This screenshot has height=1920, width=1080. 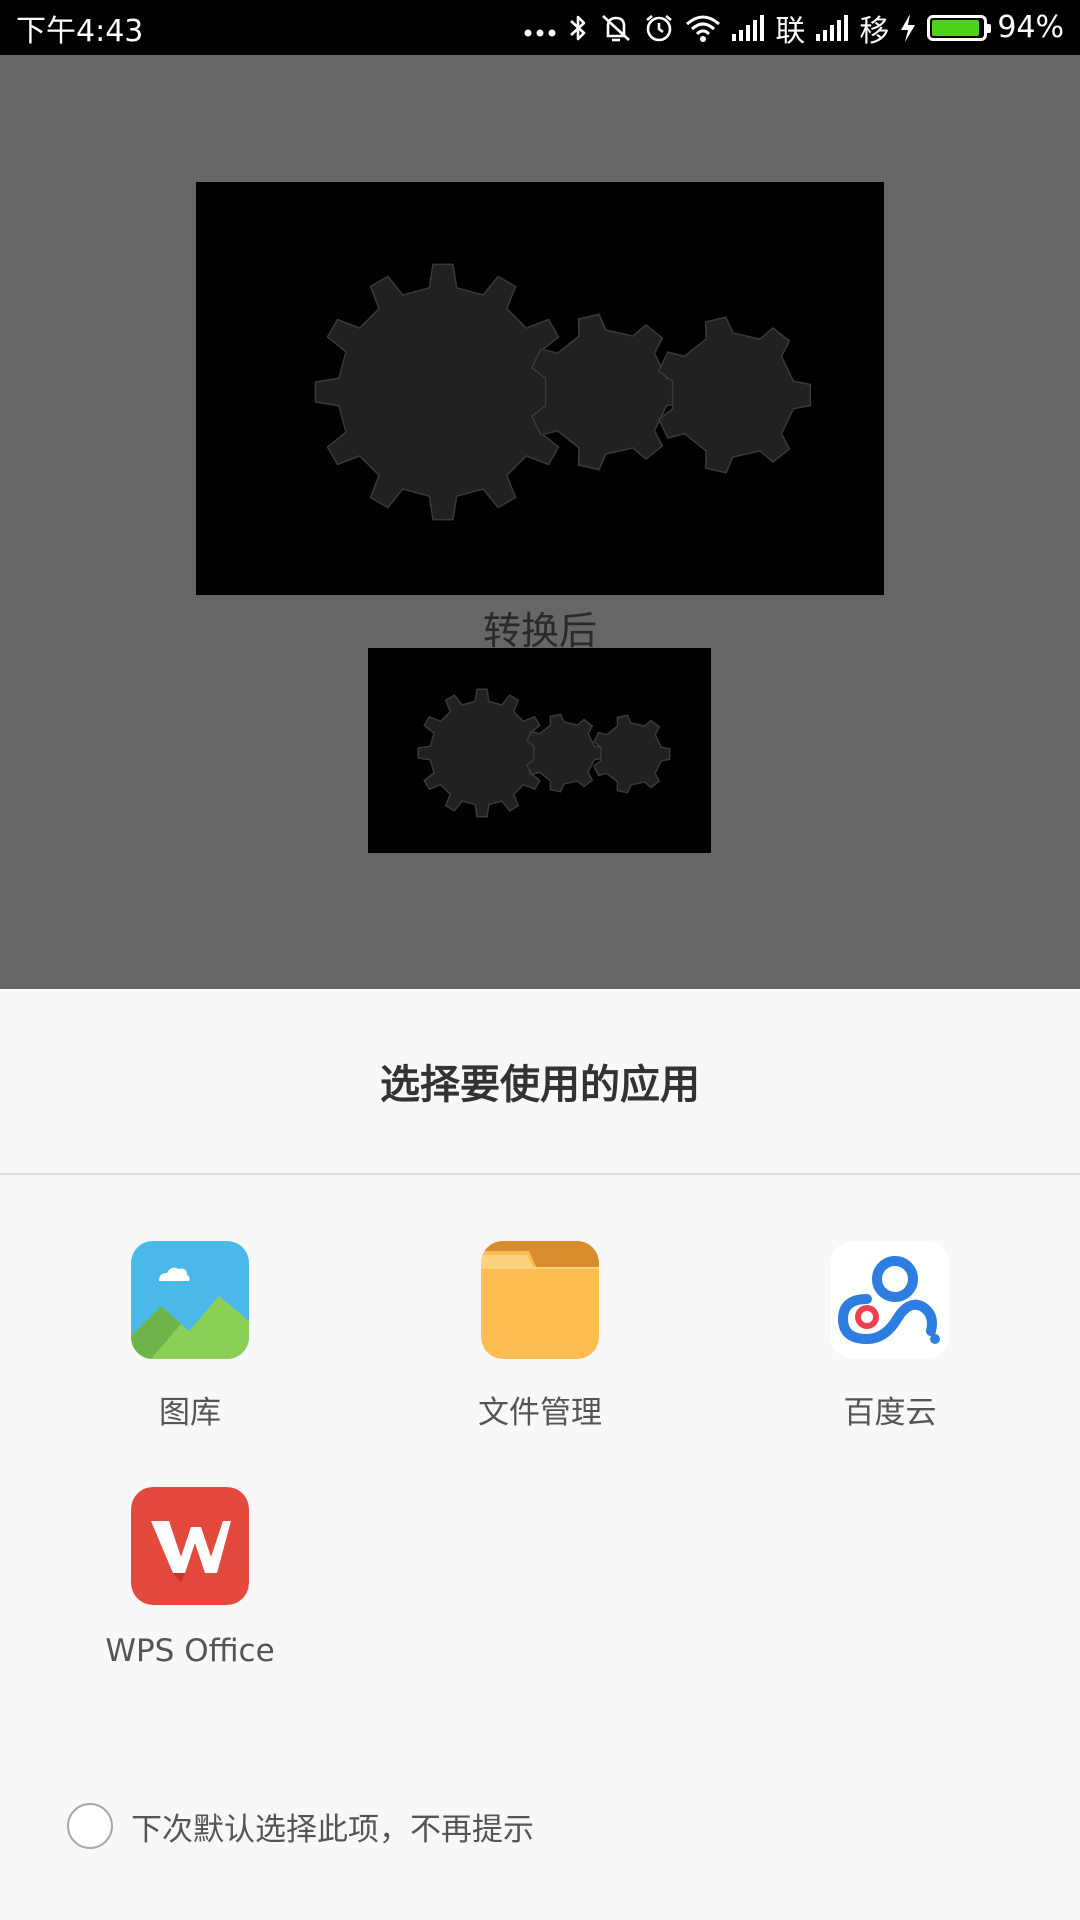 I want to click on original-image, so click(x=540, y=388).